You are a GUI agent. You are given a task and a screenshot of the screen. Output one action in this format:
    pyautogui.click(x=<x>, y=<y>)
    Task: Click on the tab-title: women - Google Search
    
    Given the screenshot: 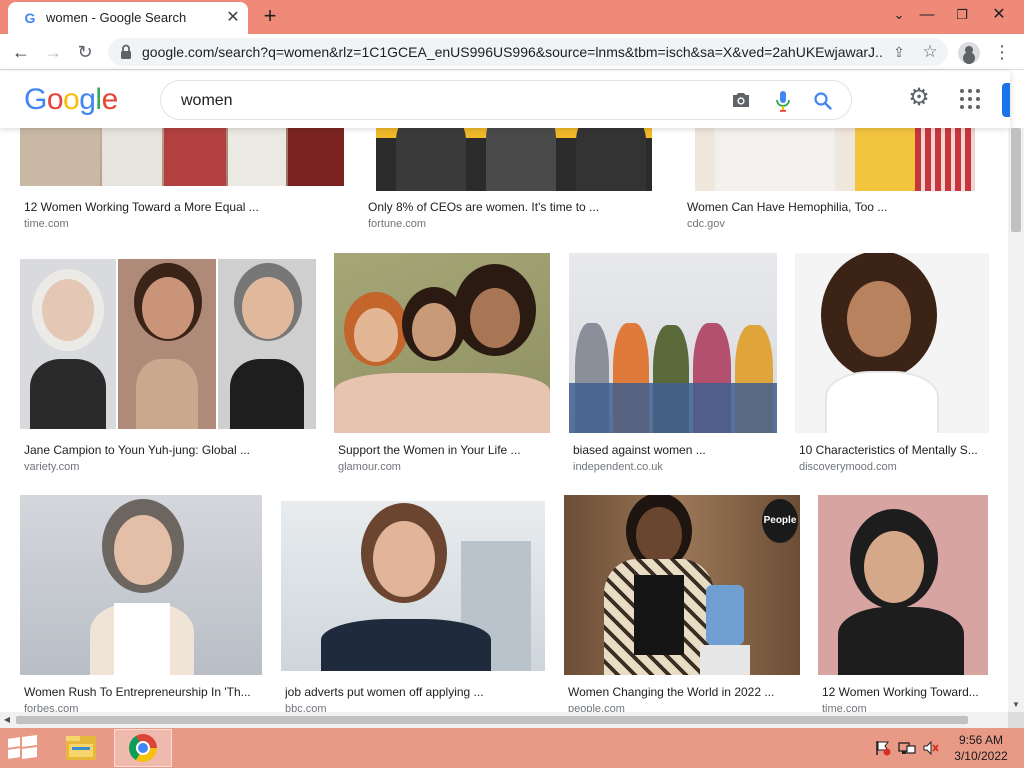 What is the action you would take?
    pyautogui.click(x=116, y=17)
    